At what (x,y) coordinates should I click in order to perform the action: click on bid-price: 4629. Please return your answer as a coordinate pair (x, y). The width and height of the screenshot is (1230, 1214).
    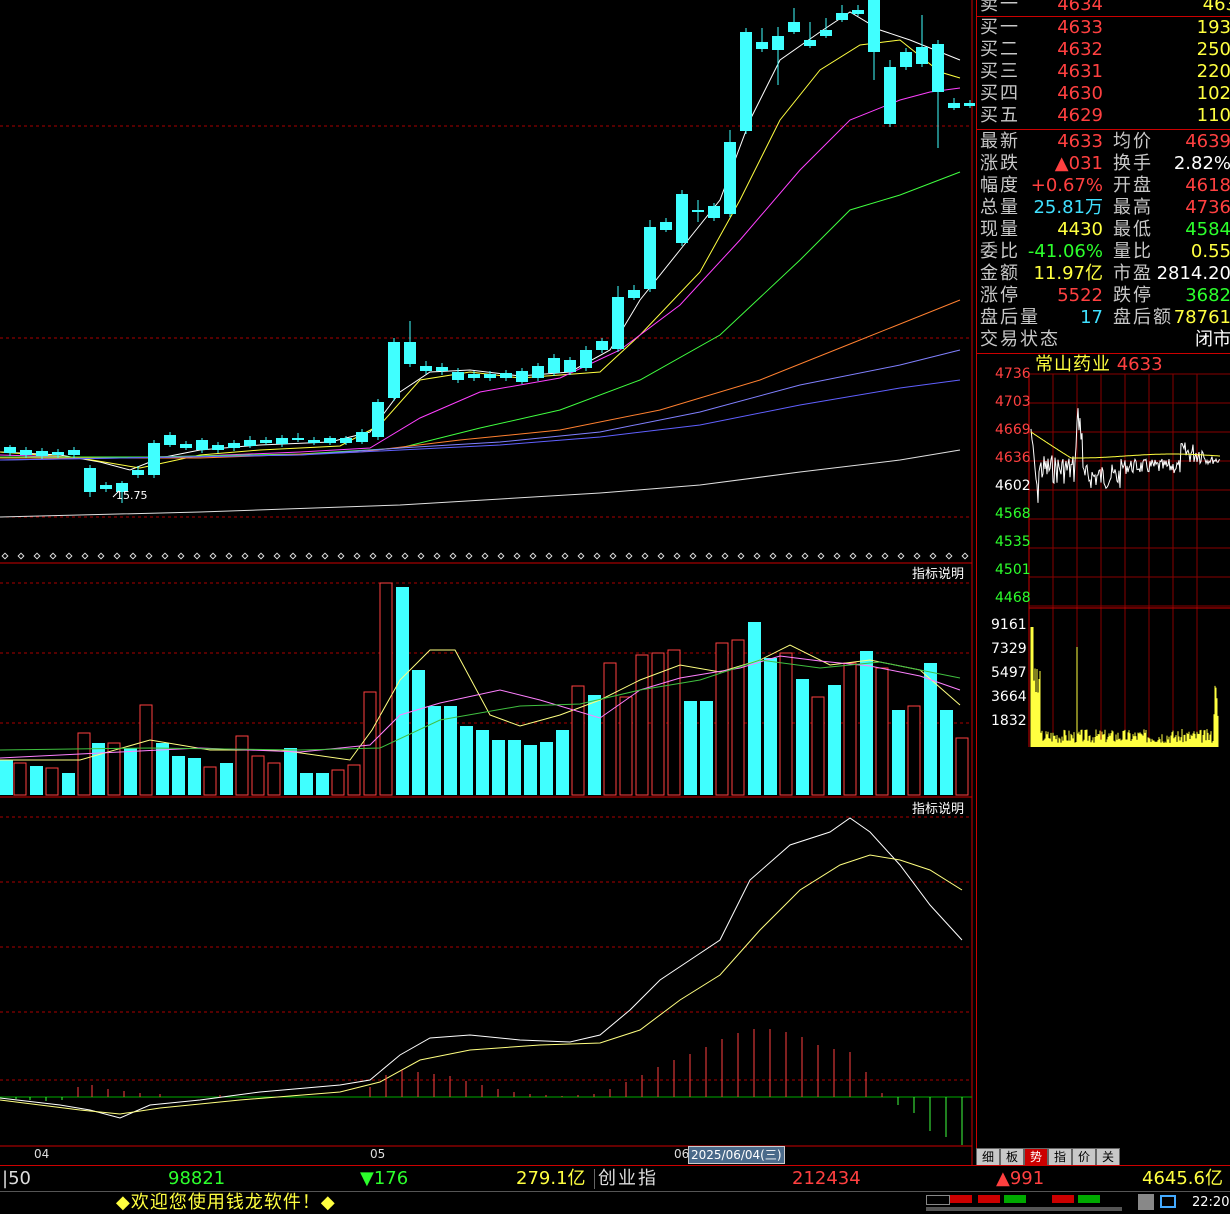
    Looking at the image, I should click on (1080, 115).